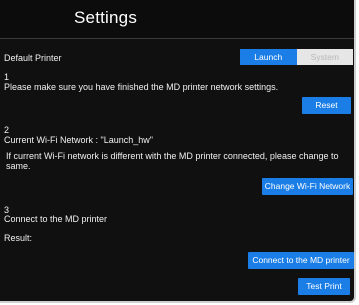 This screenshot has width=359, height=305. I want to click on default-printer-toggle: Launch System, so click(296, 57).